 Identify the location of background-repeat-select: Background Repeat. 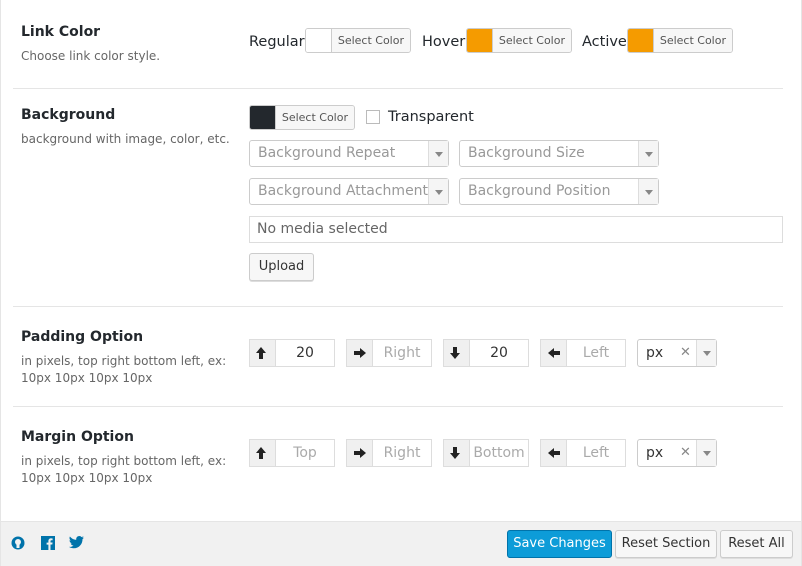
(349, 153).